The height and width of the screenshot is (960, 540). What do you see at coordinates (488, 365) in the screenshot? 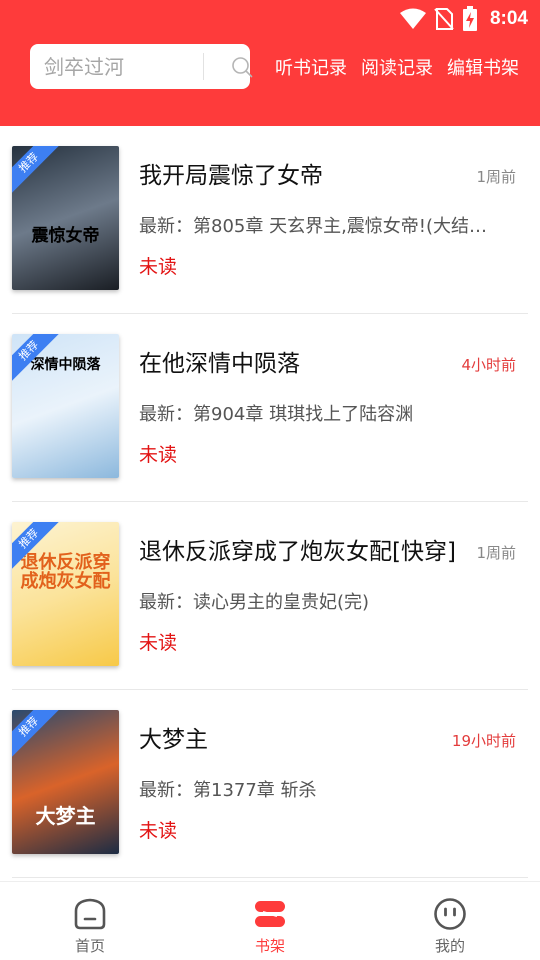
I see `update-time: 4小时前` at bounding box center [488, 365].